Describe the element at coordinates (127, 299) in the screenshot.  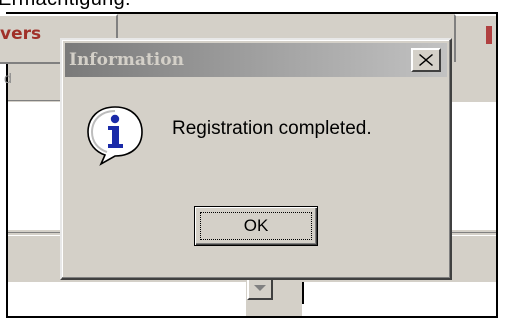
I see `background-field-left` at that location.